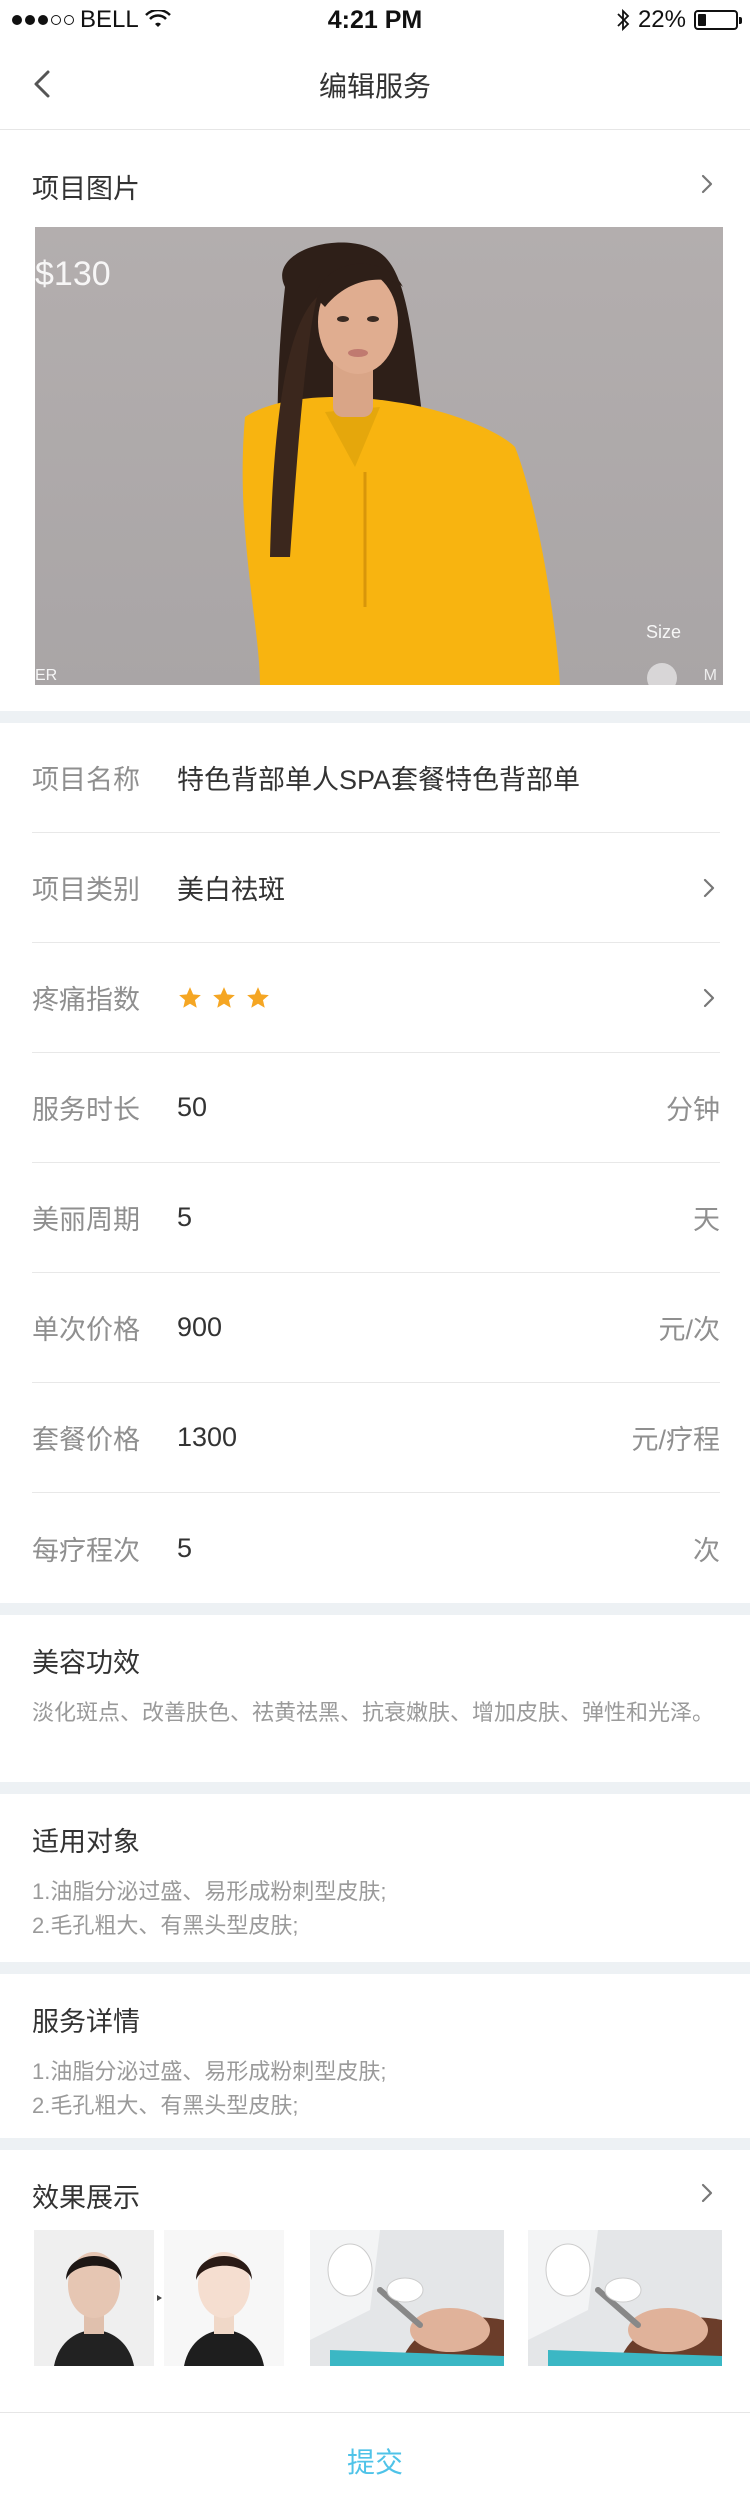 Image resolution: width=750 pixels, height=2508 pixels. I want to click on unit-label: 分钟, so click(693, 1110).